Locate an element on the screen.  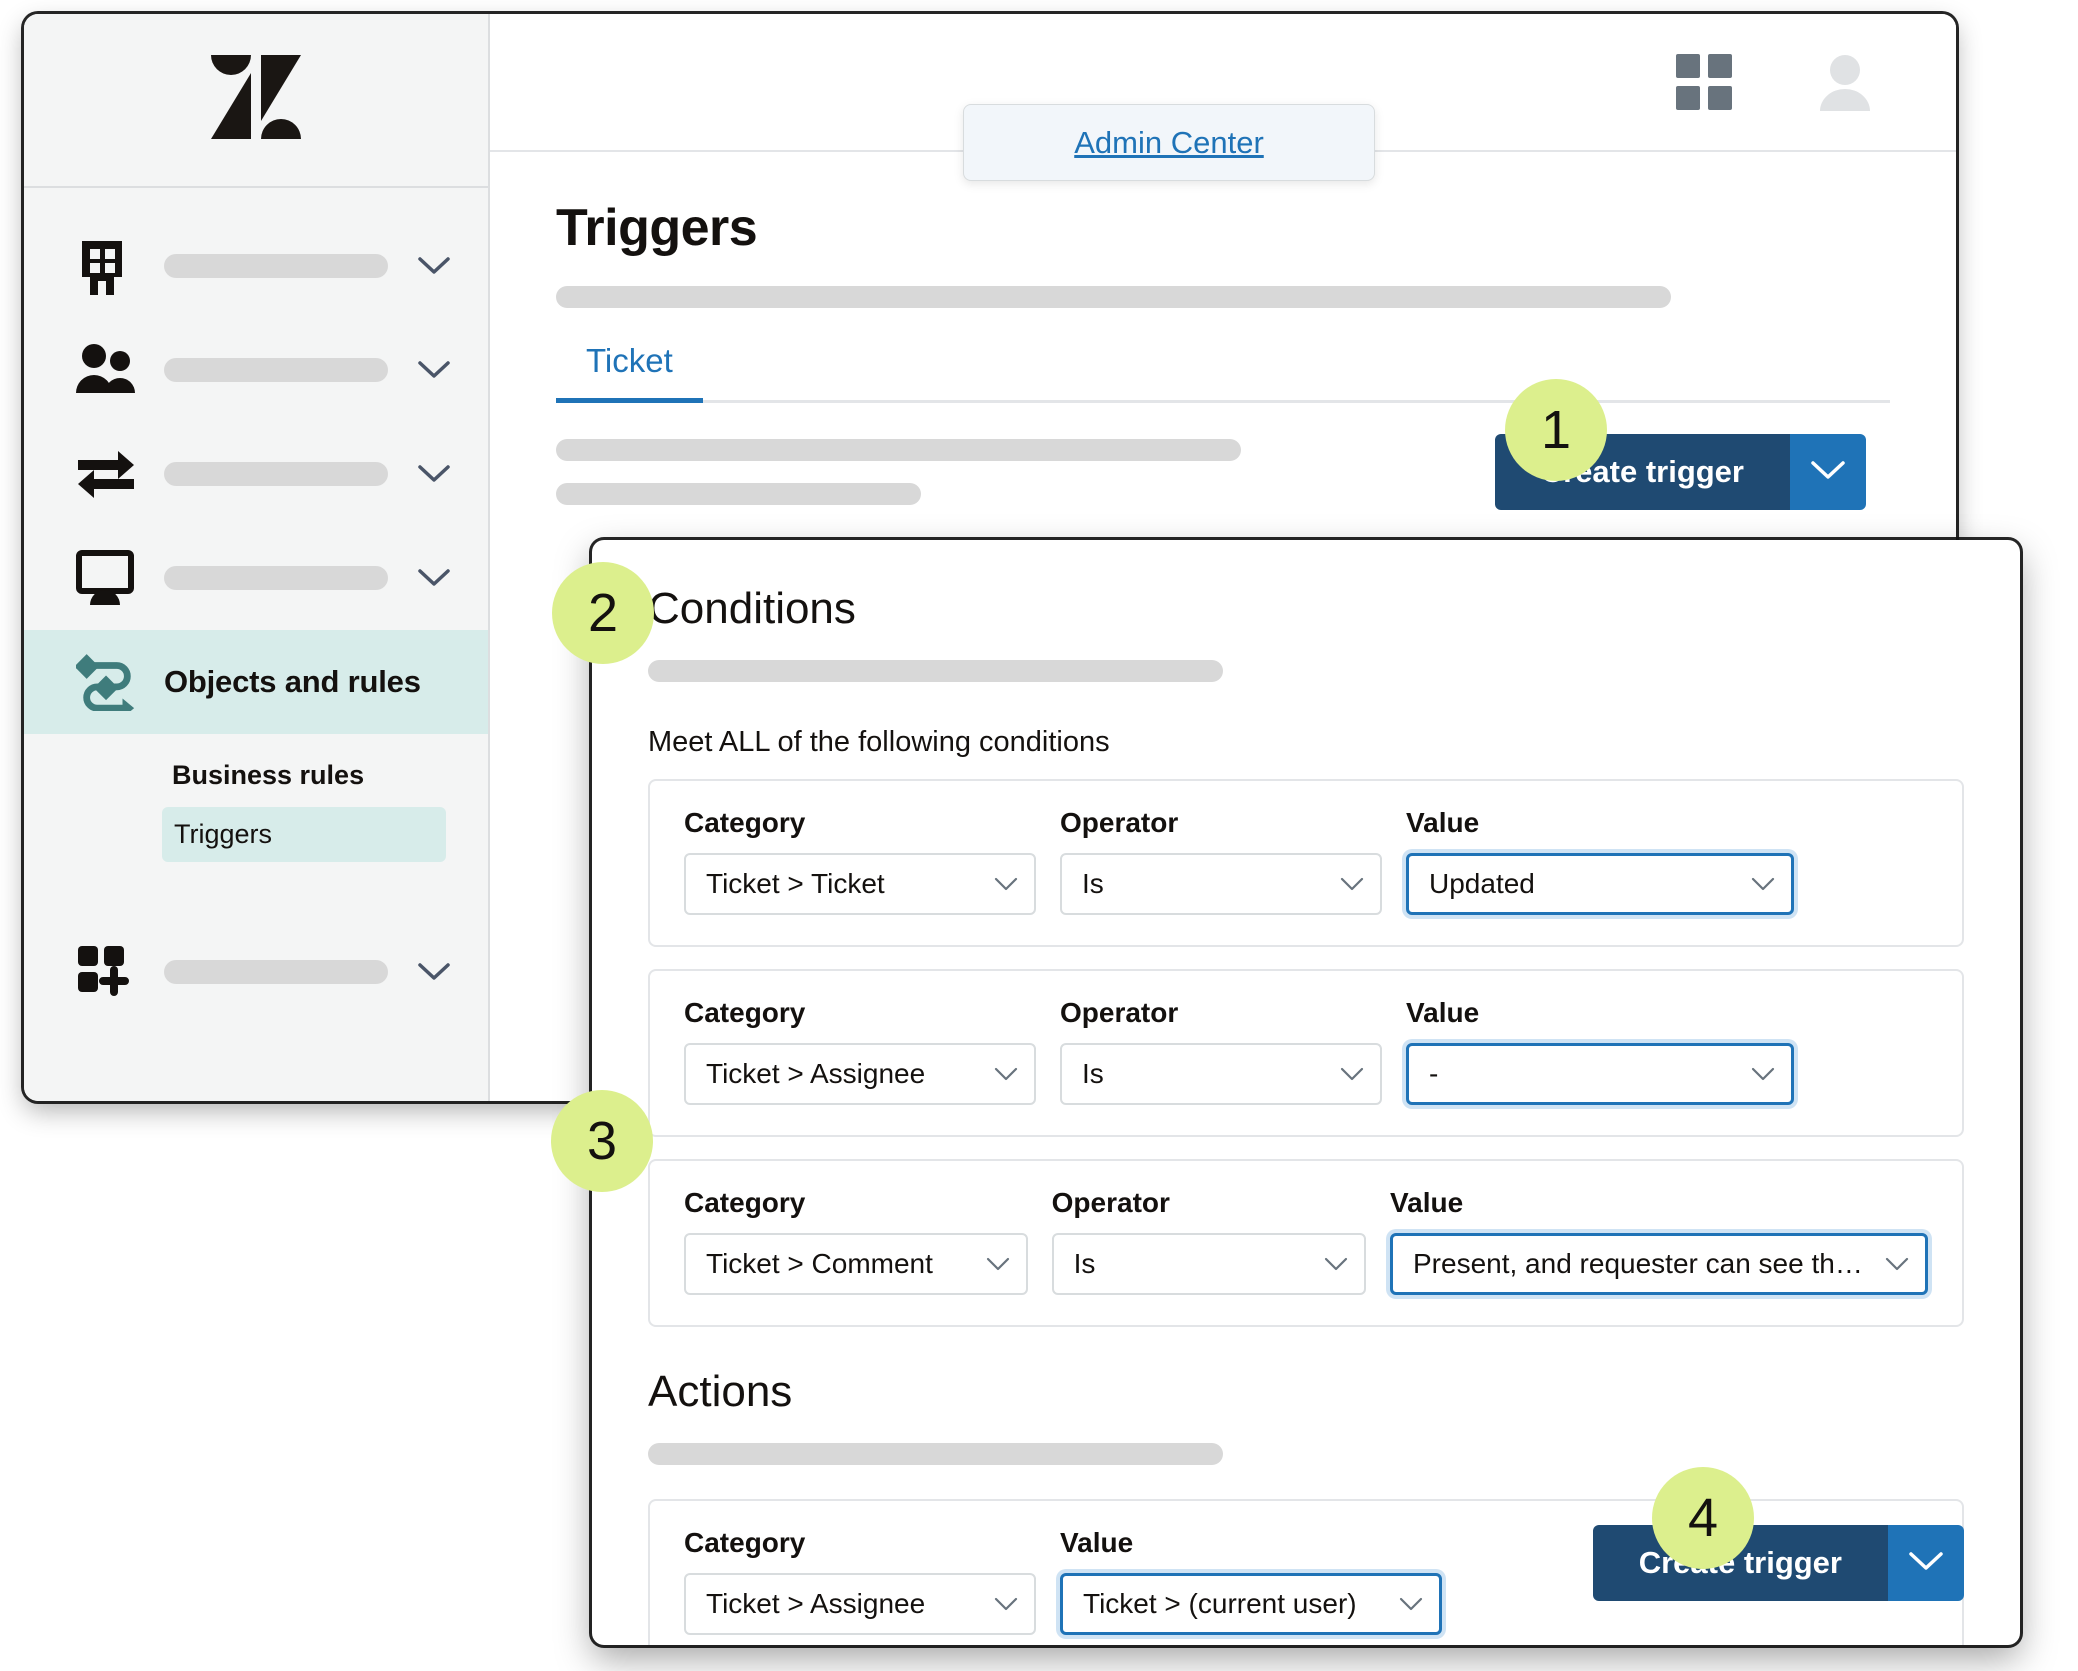
callout-badge-1: 1 is located at coordinates (1556, 430).